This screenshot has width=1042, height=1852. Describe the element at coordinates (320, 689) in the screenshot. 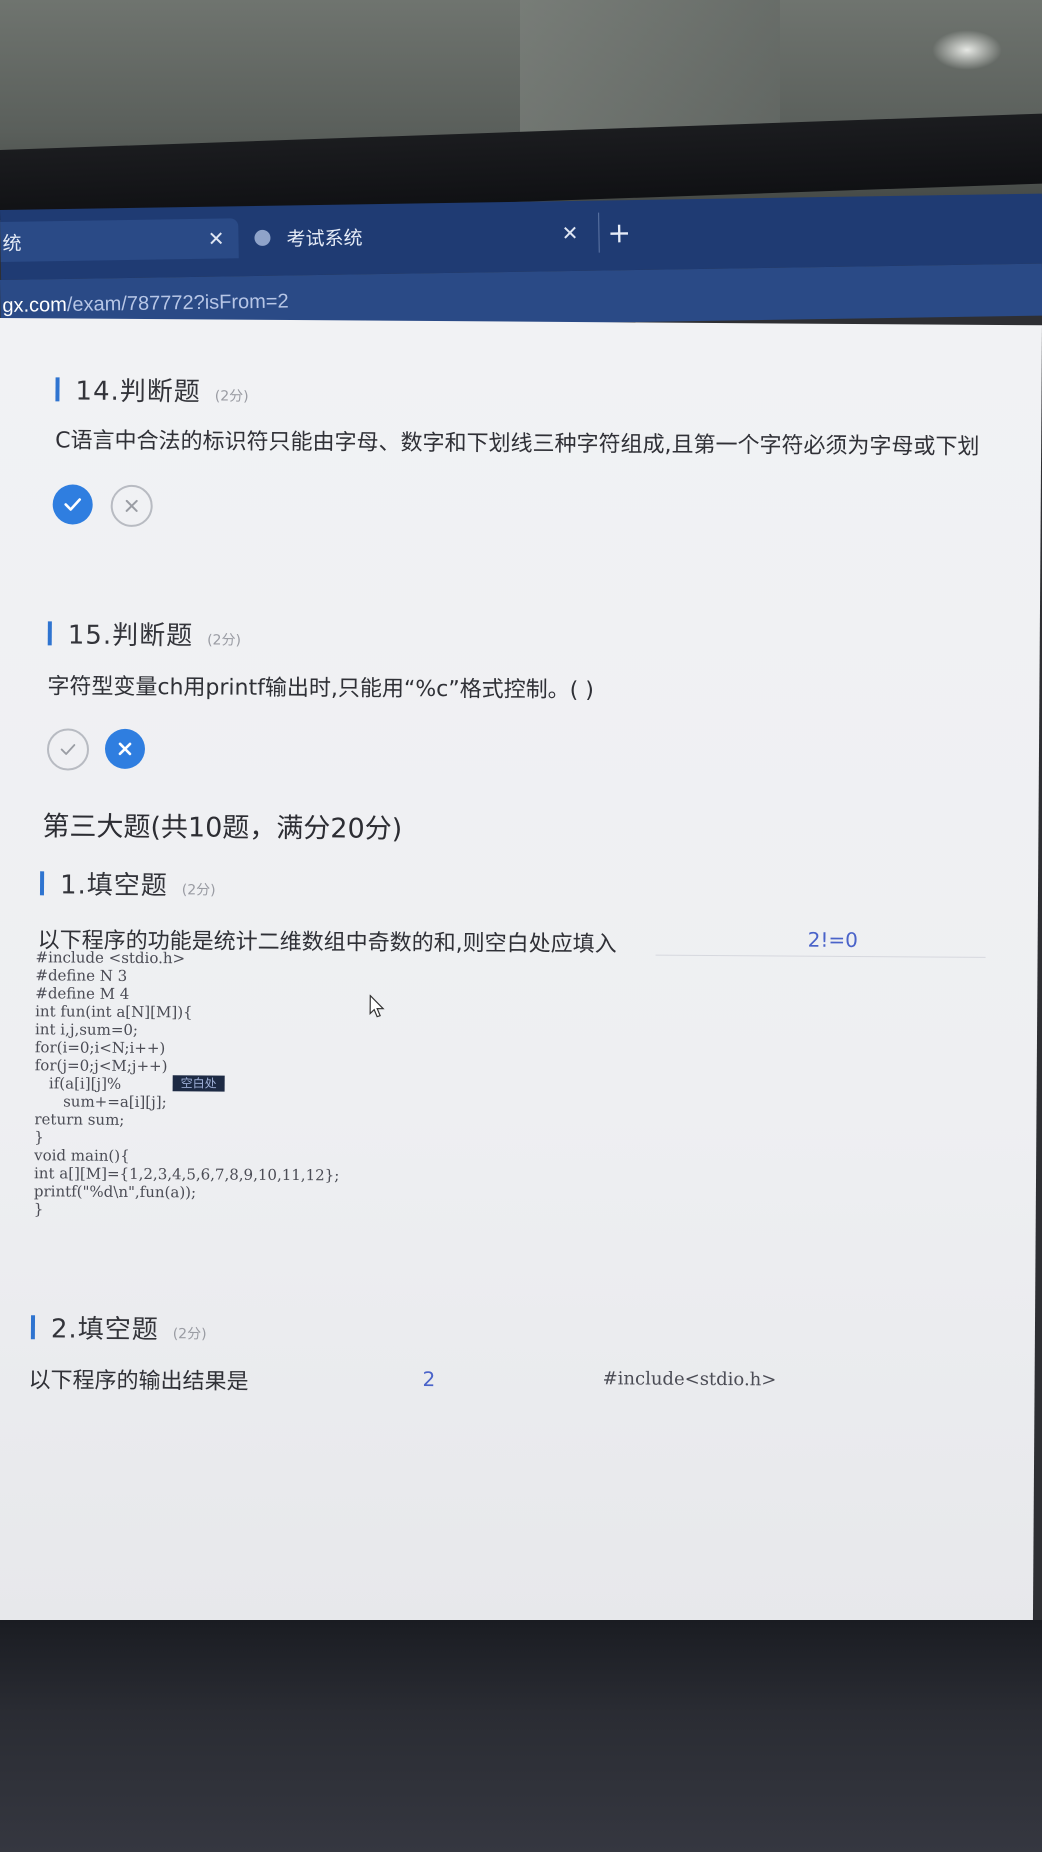

I see `question-15-text: 字符型变量ch用printf输出时,只能用“%c”格式控制。( )` at that location.